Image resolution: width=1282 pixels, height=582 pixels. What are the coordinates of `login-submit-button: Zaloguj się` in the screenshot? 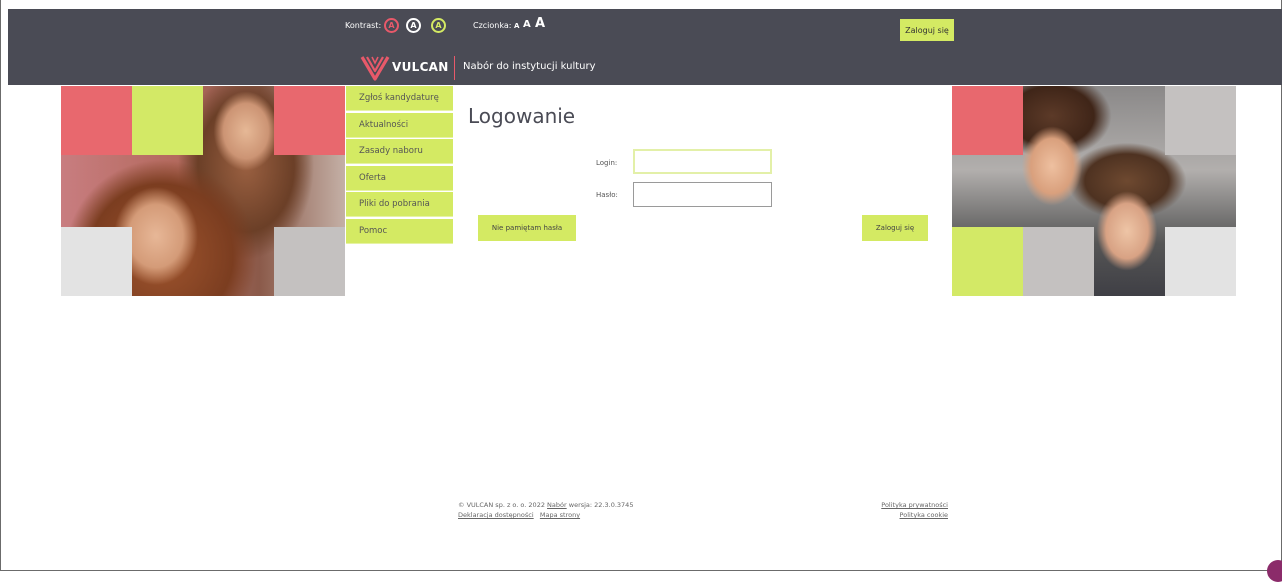 It's located at (895, 228).